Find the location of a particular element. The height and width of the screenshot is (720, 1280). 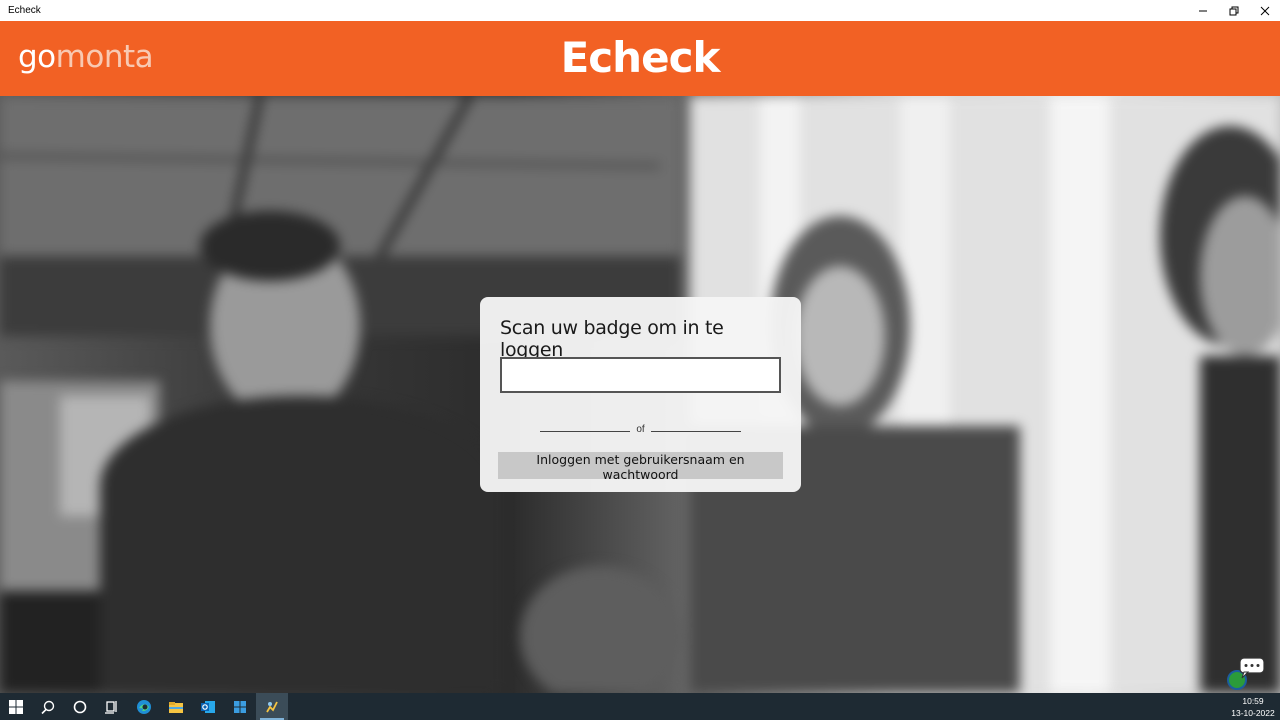

window-controls is located at coordinates (1233, 10).